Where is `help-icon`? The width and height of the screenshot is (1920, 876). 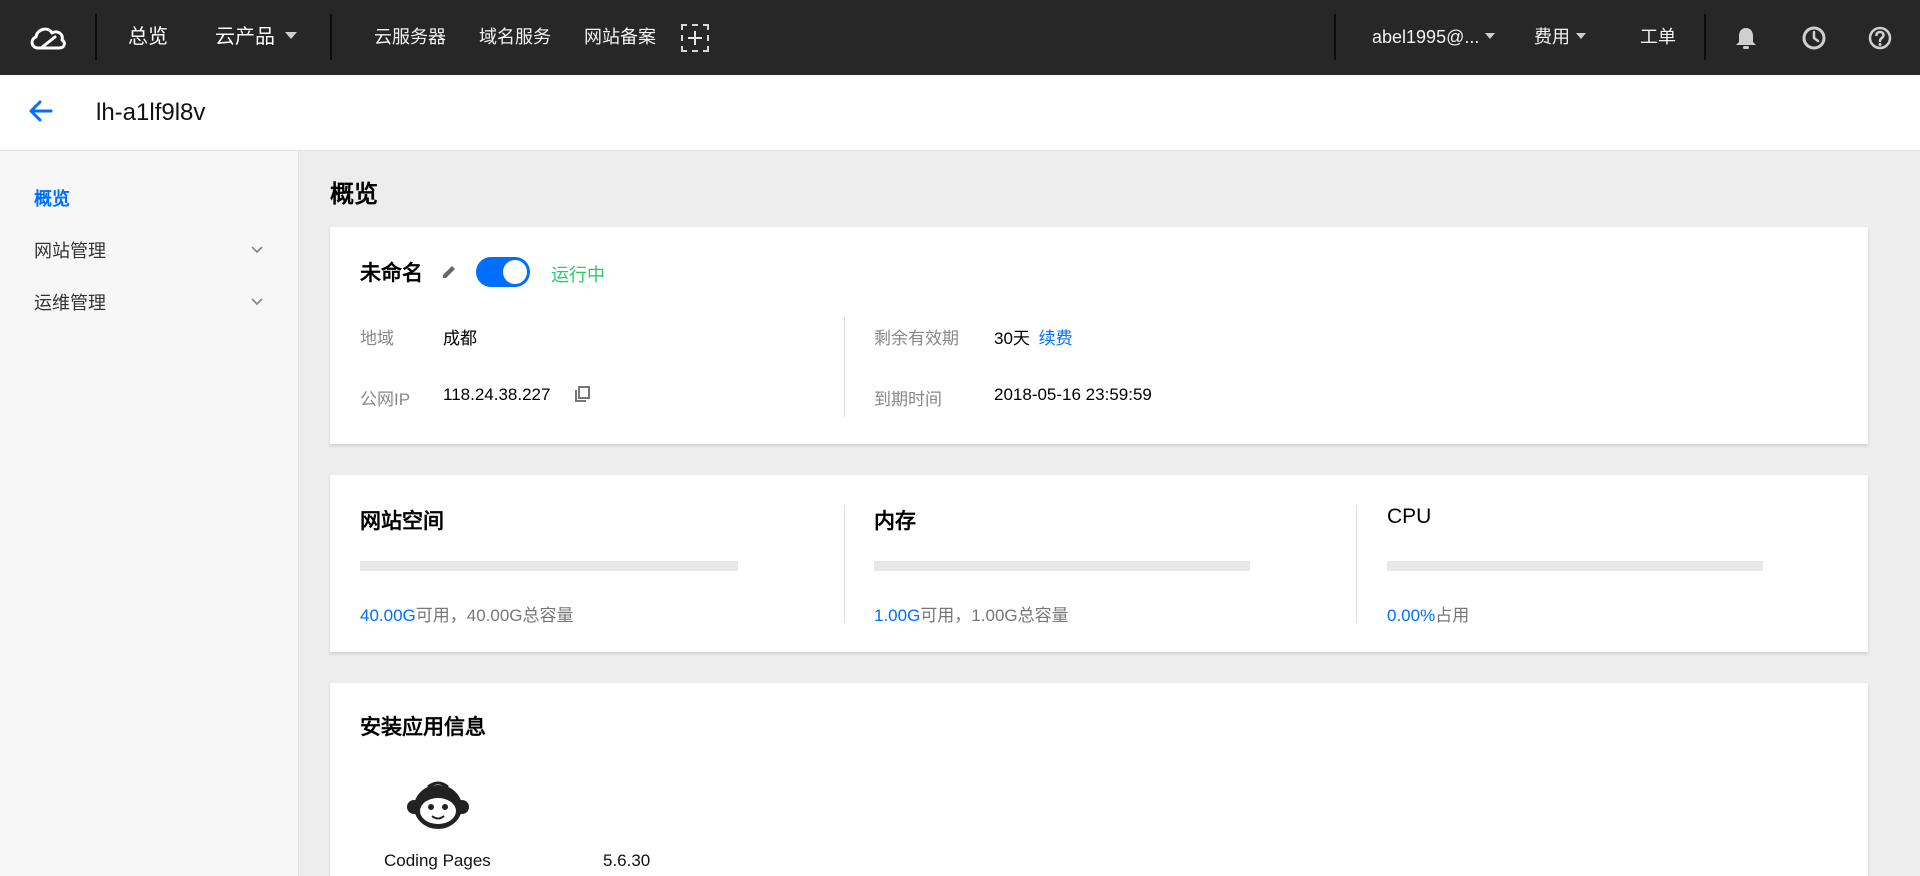 help-icon is located at coordinates (1880, 38).